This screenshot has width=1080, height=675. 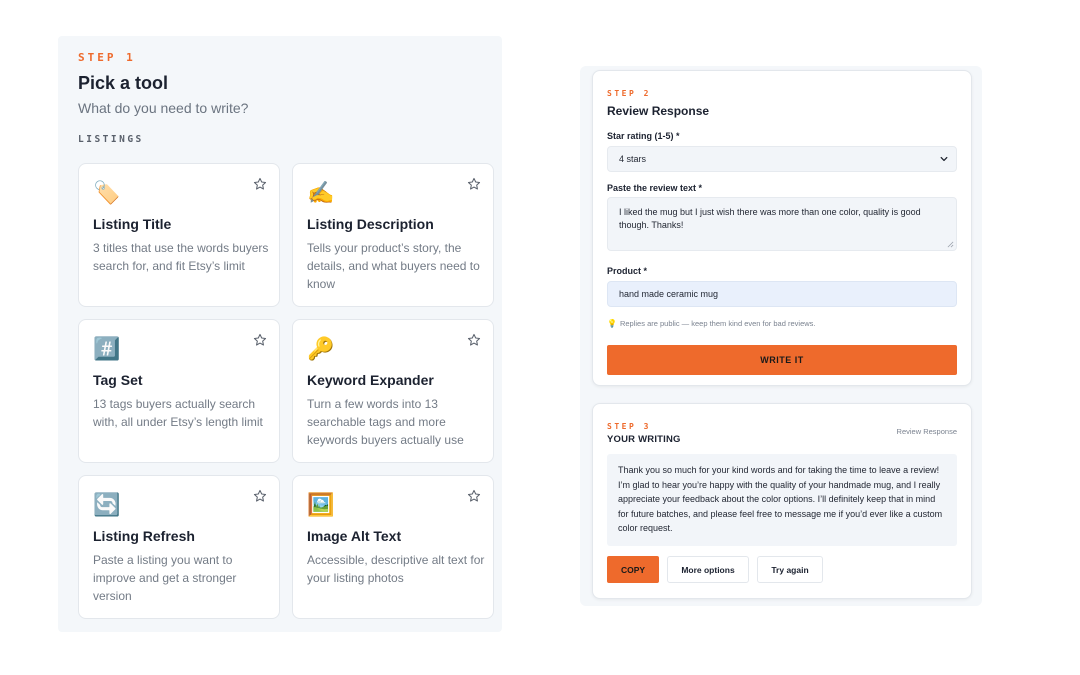 I want to click on step-3-label: STEP 3, so click(x=629, y=426).